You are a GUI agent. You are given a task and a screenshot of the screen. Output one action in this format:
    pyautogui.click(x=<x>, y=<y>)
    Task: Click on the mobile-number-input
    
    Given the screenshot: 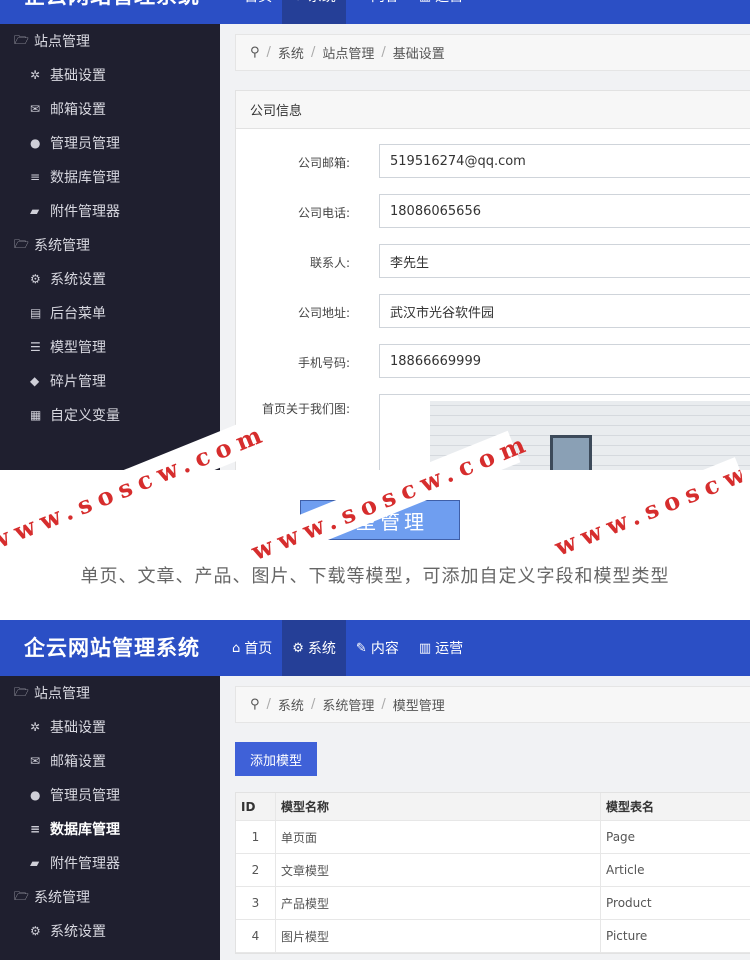 What is the action you would take?
    pyautogui.click(x=564, y=361)
    